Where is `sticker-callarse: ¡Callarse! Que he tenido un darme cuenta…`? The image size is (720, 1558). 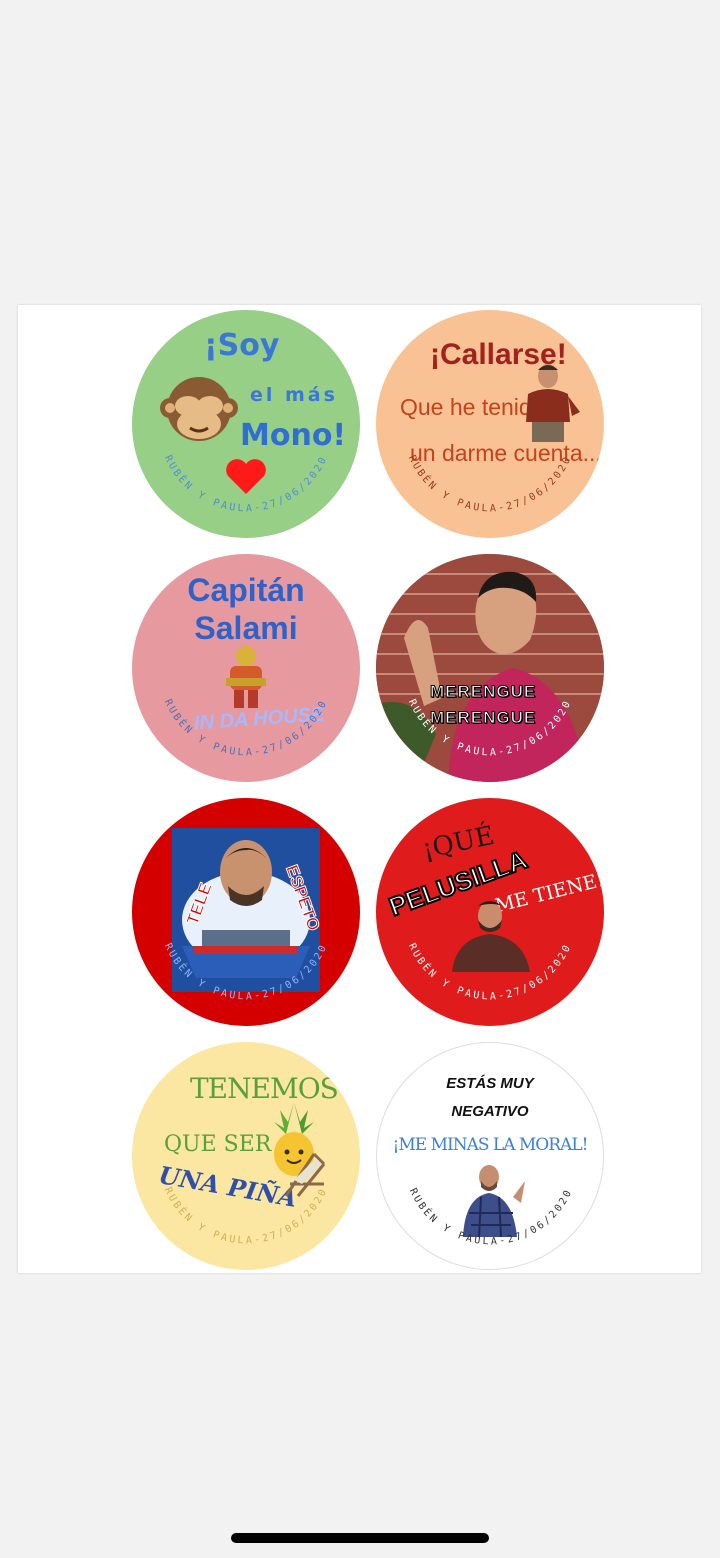
sticker-callarse: ¡Callarse! Que he tenido un darme cuenta… is located at coordinates (490, 424).